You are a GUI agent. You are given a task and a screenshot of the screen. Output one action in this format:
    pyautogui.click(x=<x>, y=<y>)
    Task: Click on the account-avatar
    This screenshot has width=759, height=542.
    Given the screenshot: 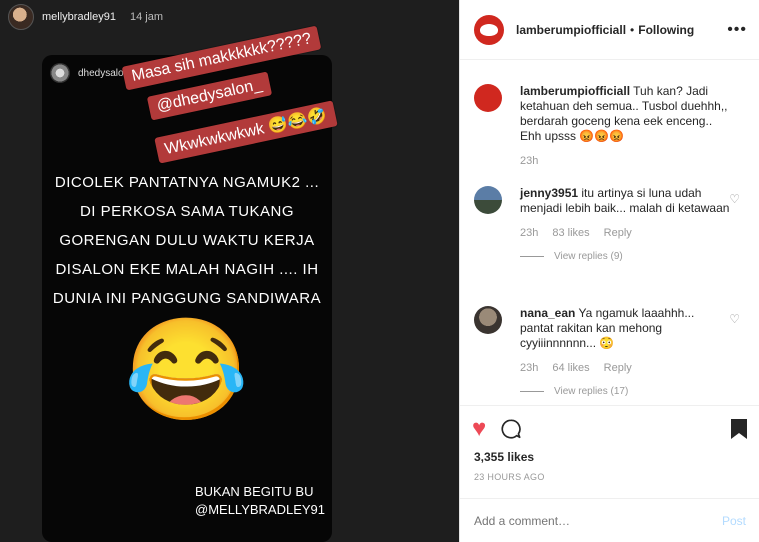 What is the action you would take?
    pyautogui.click(x=489, y=29)
    